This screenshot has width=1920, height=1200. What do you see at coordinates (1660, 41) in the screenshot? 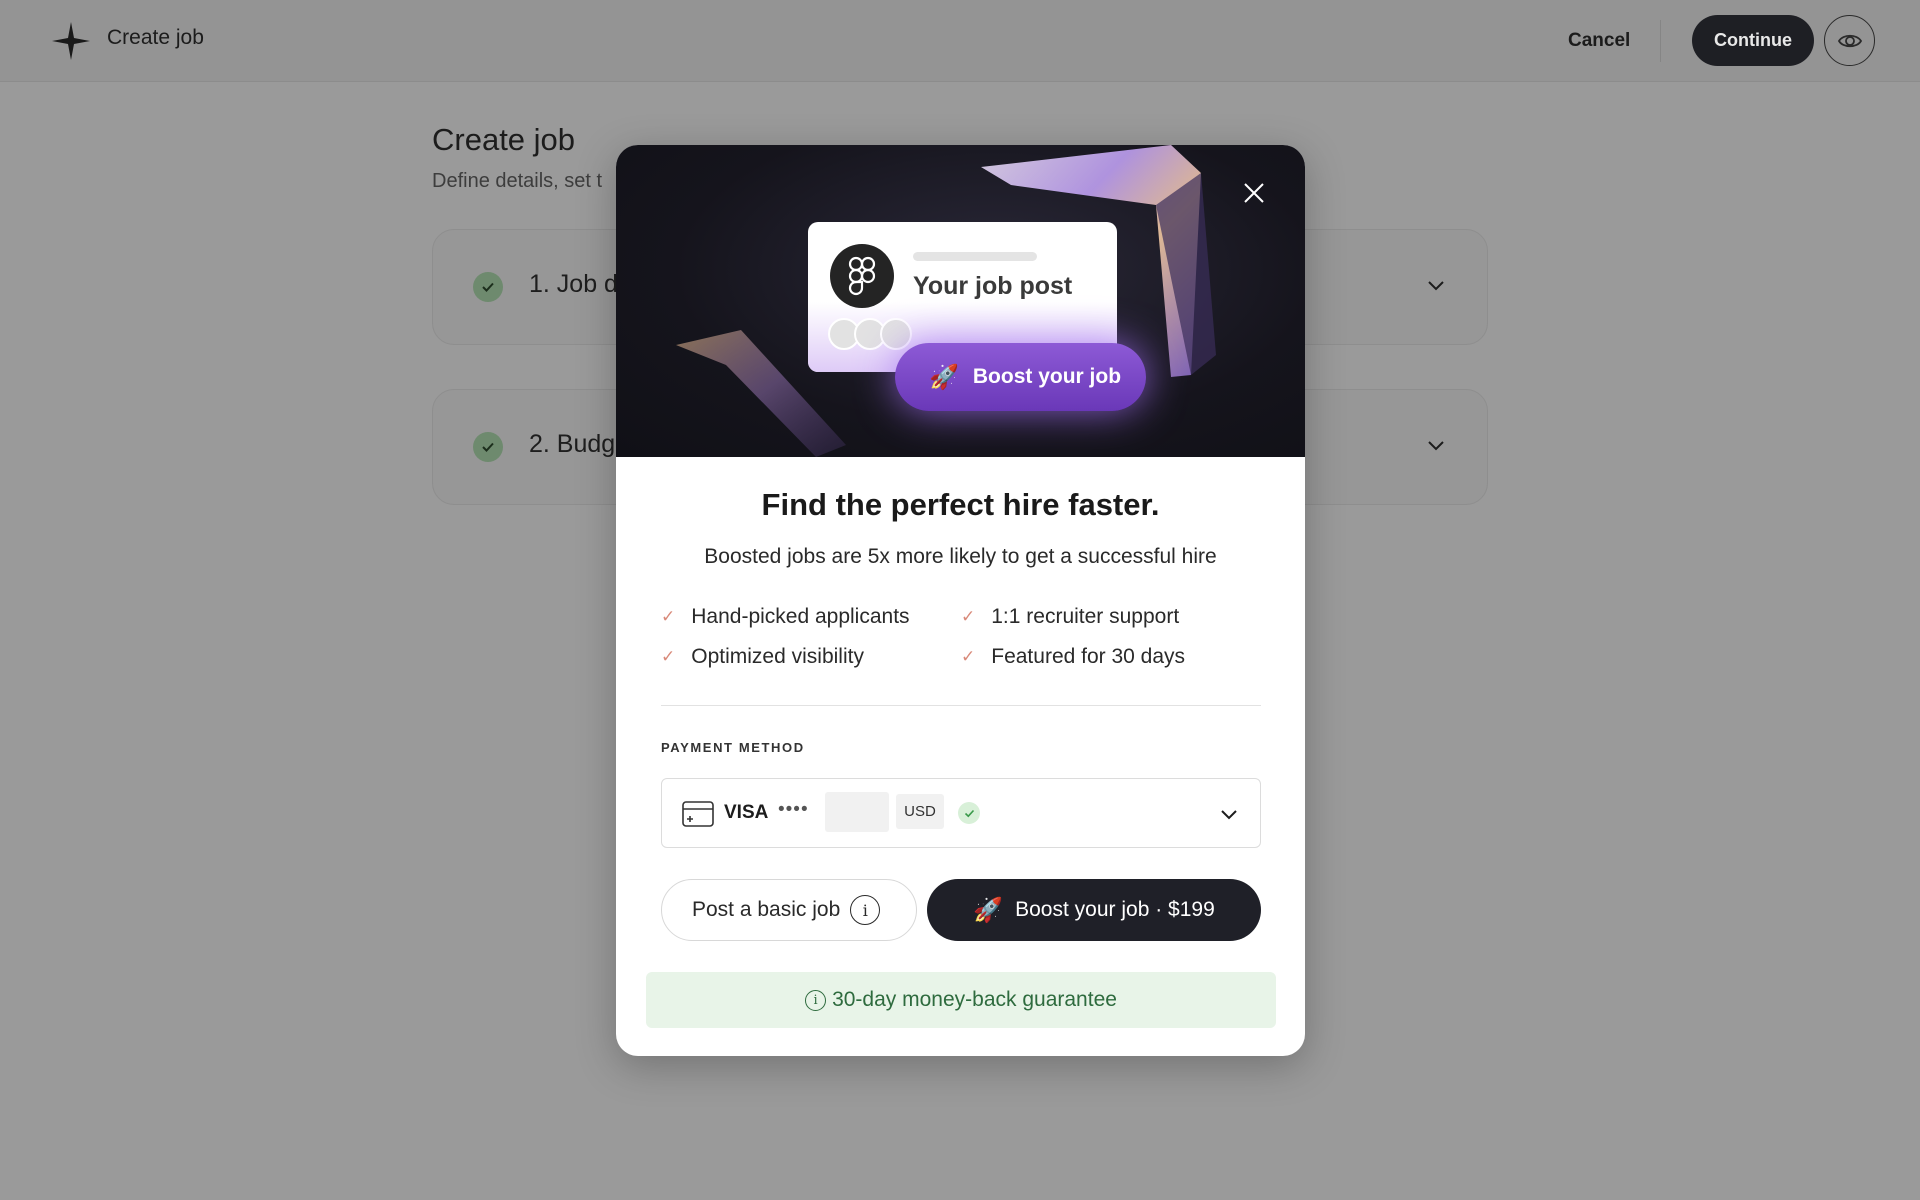
I see `header-divider` at bounding box center [1660, 41].